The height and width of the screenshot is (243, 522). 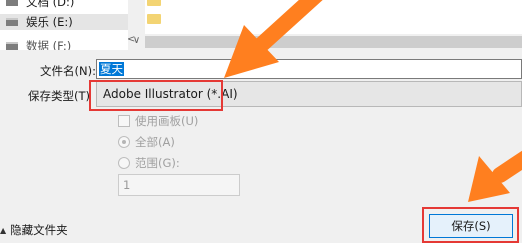 What do you see at coordinates (333, 42) in the screenshot?
I see `scrollbar-thumb` at bounding box center [333, 42].